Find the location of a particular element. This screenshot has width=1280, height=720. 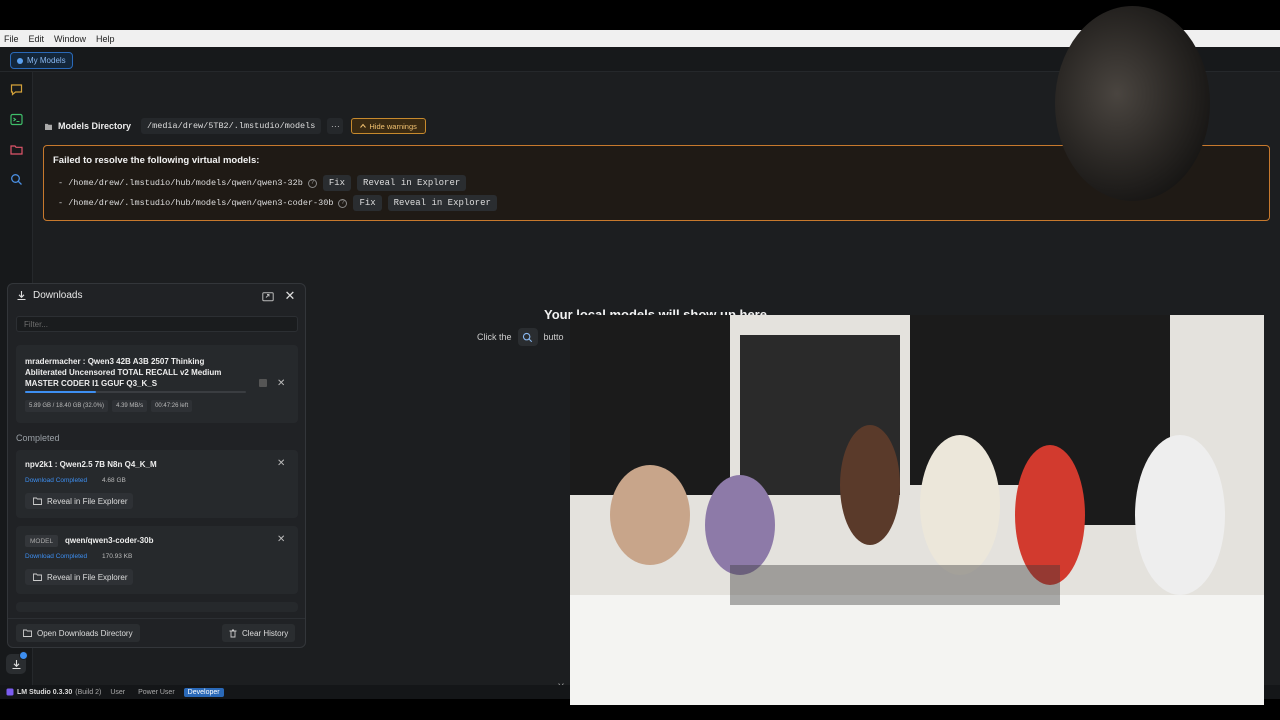

download-size-stat: 5.89 GB / 18.40 GB (32.0%) is located at coordinates (67, 406).